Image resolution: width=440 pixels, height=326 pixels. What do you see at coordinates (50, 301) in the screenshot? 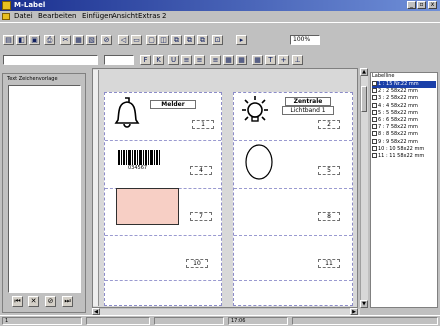
I see `cancel-record-button: ⊘` at bounding box center [50, 301].